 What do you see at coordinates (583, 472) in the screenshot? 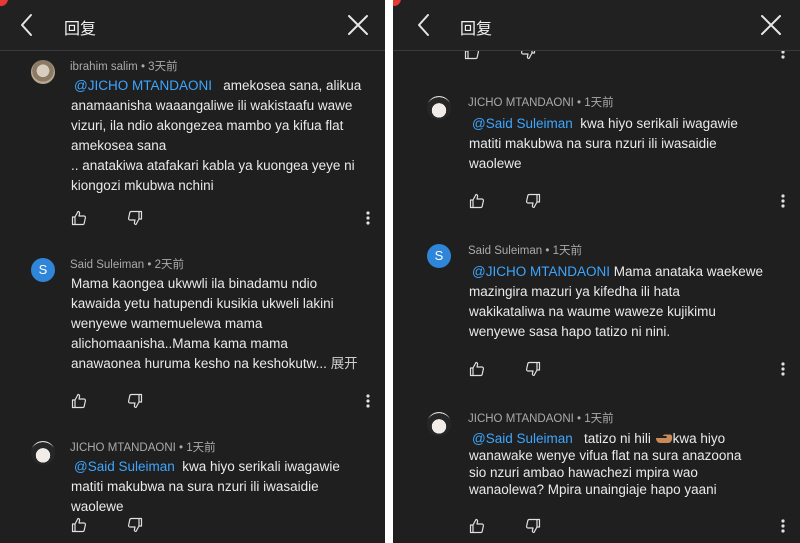
I see `comment-line: sio nzuri ambao hawachezi mpira wao` at bounding box center [583, 472].